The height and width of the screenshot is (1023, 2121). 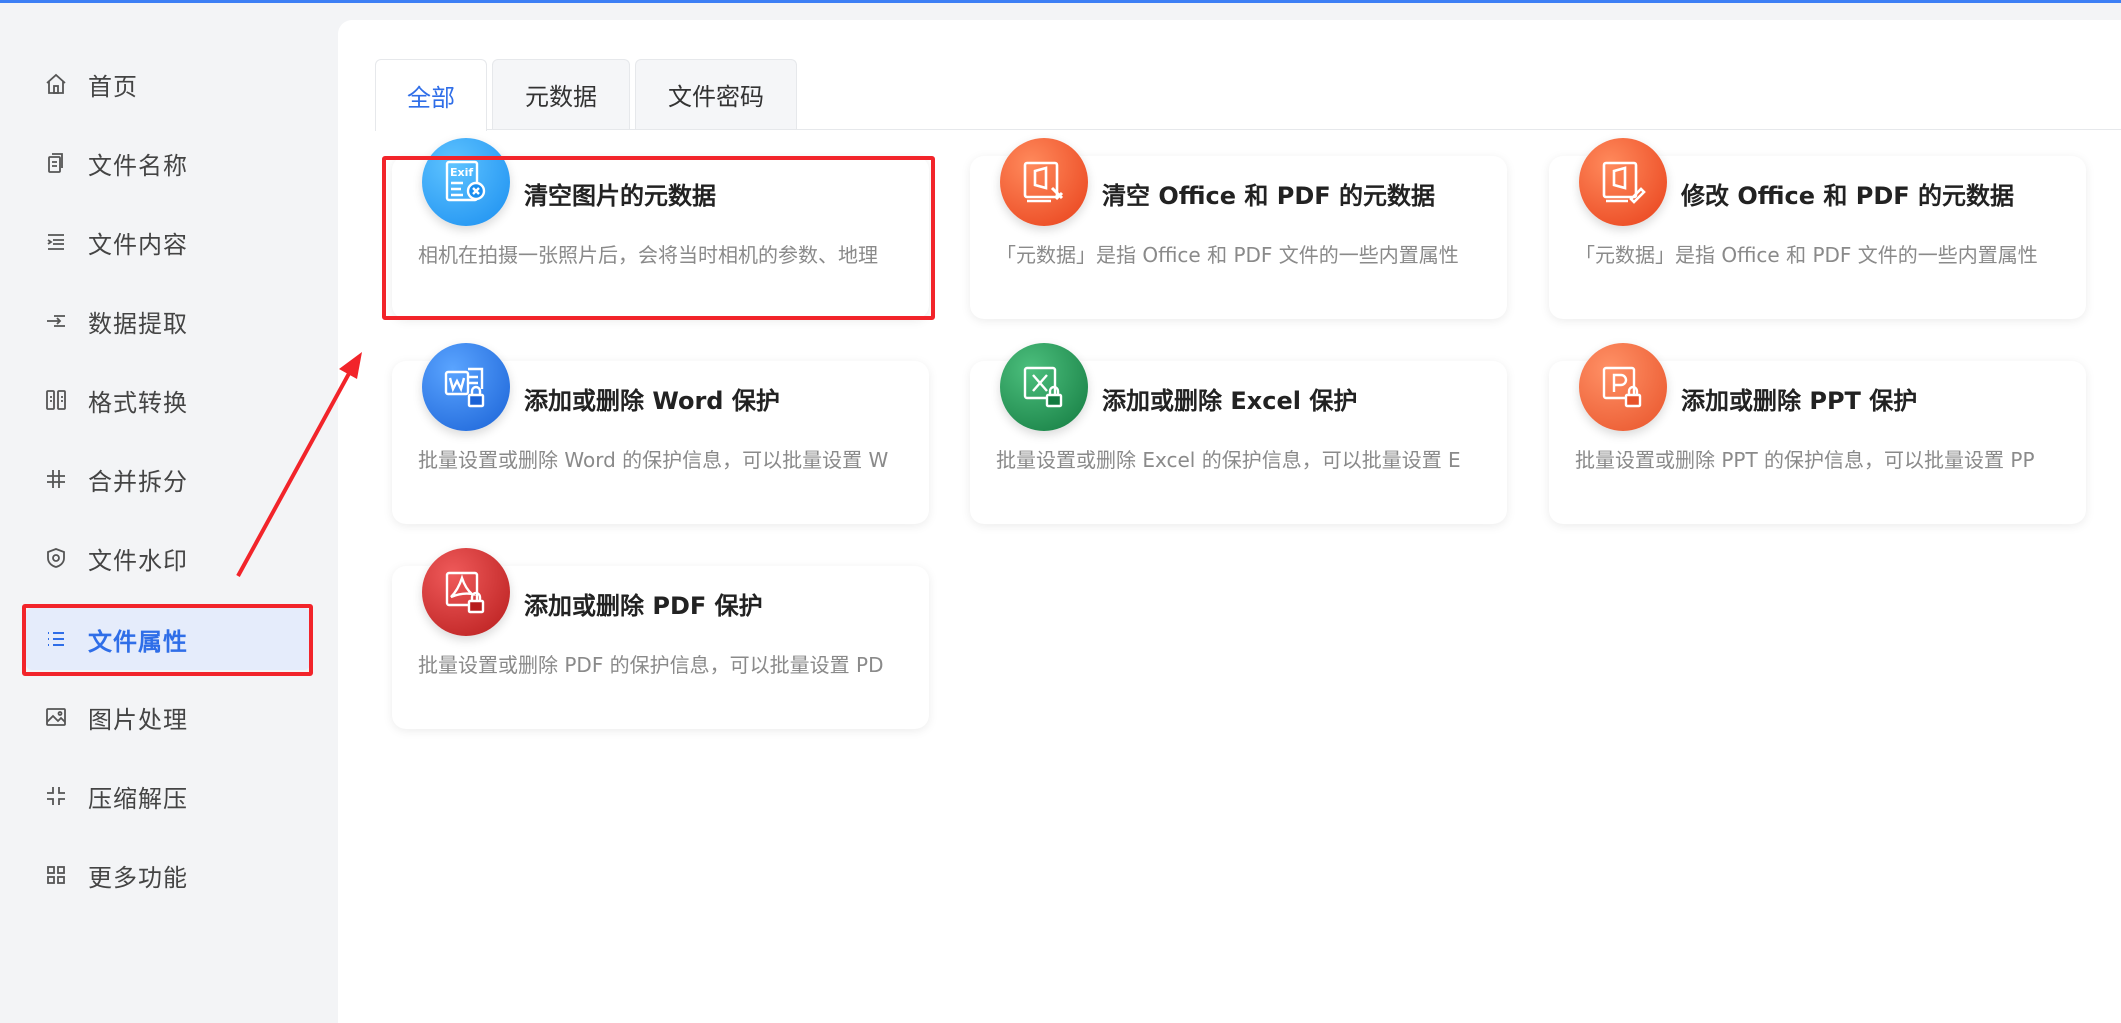 What do you see at coordinates (56, 875) in the screenshot?
I see `grid-icon` at bounding box center [56, 875].